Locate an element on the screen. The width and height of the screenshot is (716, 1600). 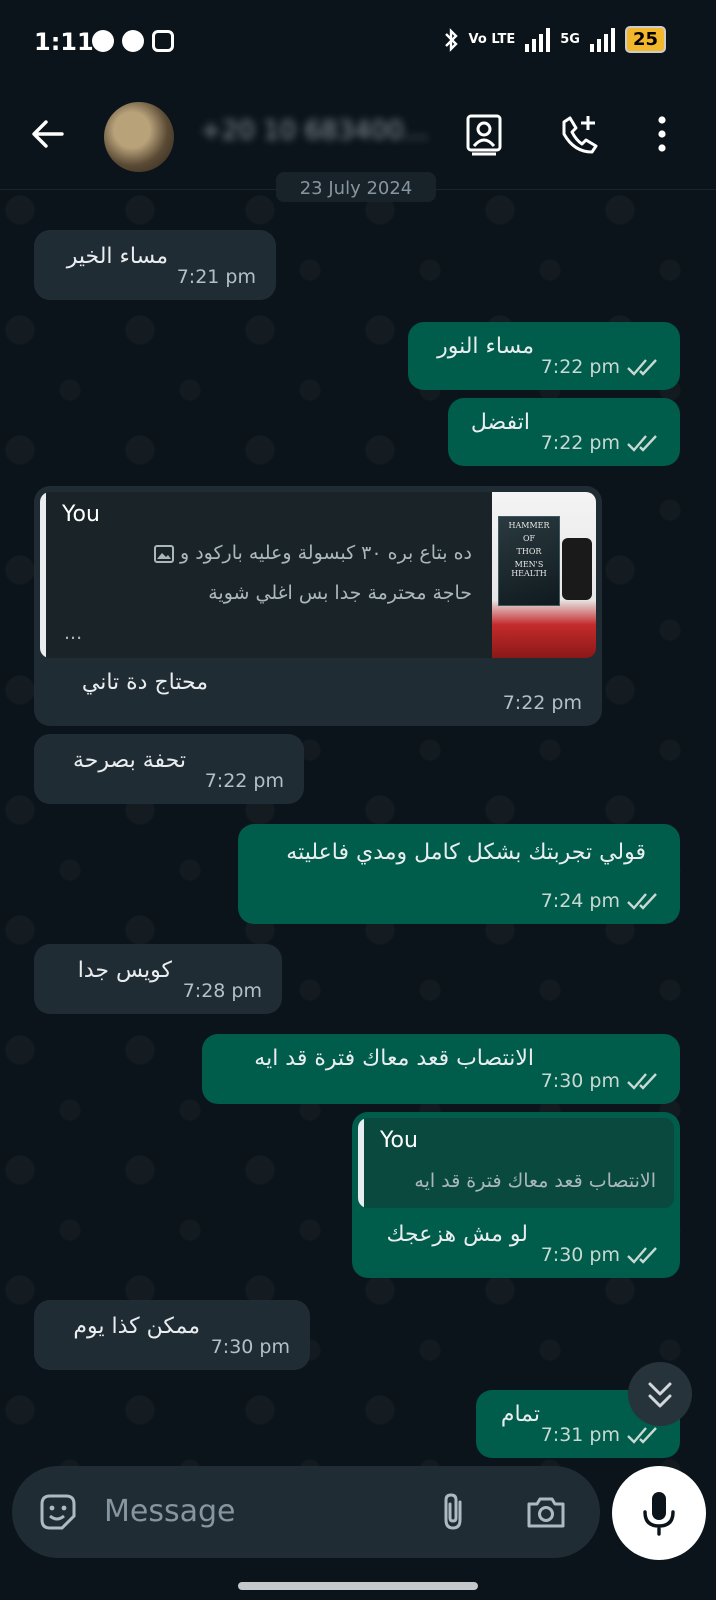
message-text: ممكن كذا يوم is located at coordinates (136, 1326).